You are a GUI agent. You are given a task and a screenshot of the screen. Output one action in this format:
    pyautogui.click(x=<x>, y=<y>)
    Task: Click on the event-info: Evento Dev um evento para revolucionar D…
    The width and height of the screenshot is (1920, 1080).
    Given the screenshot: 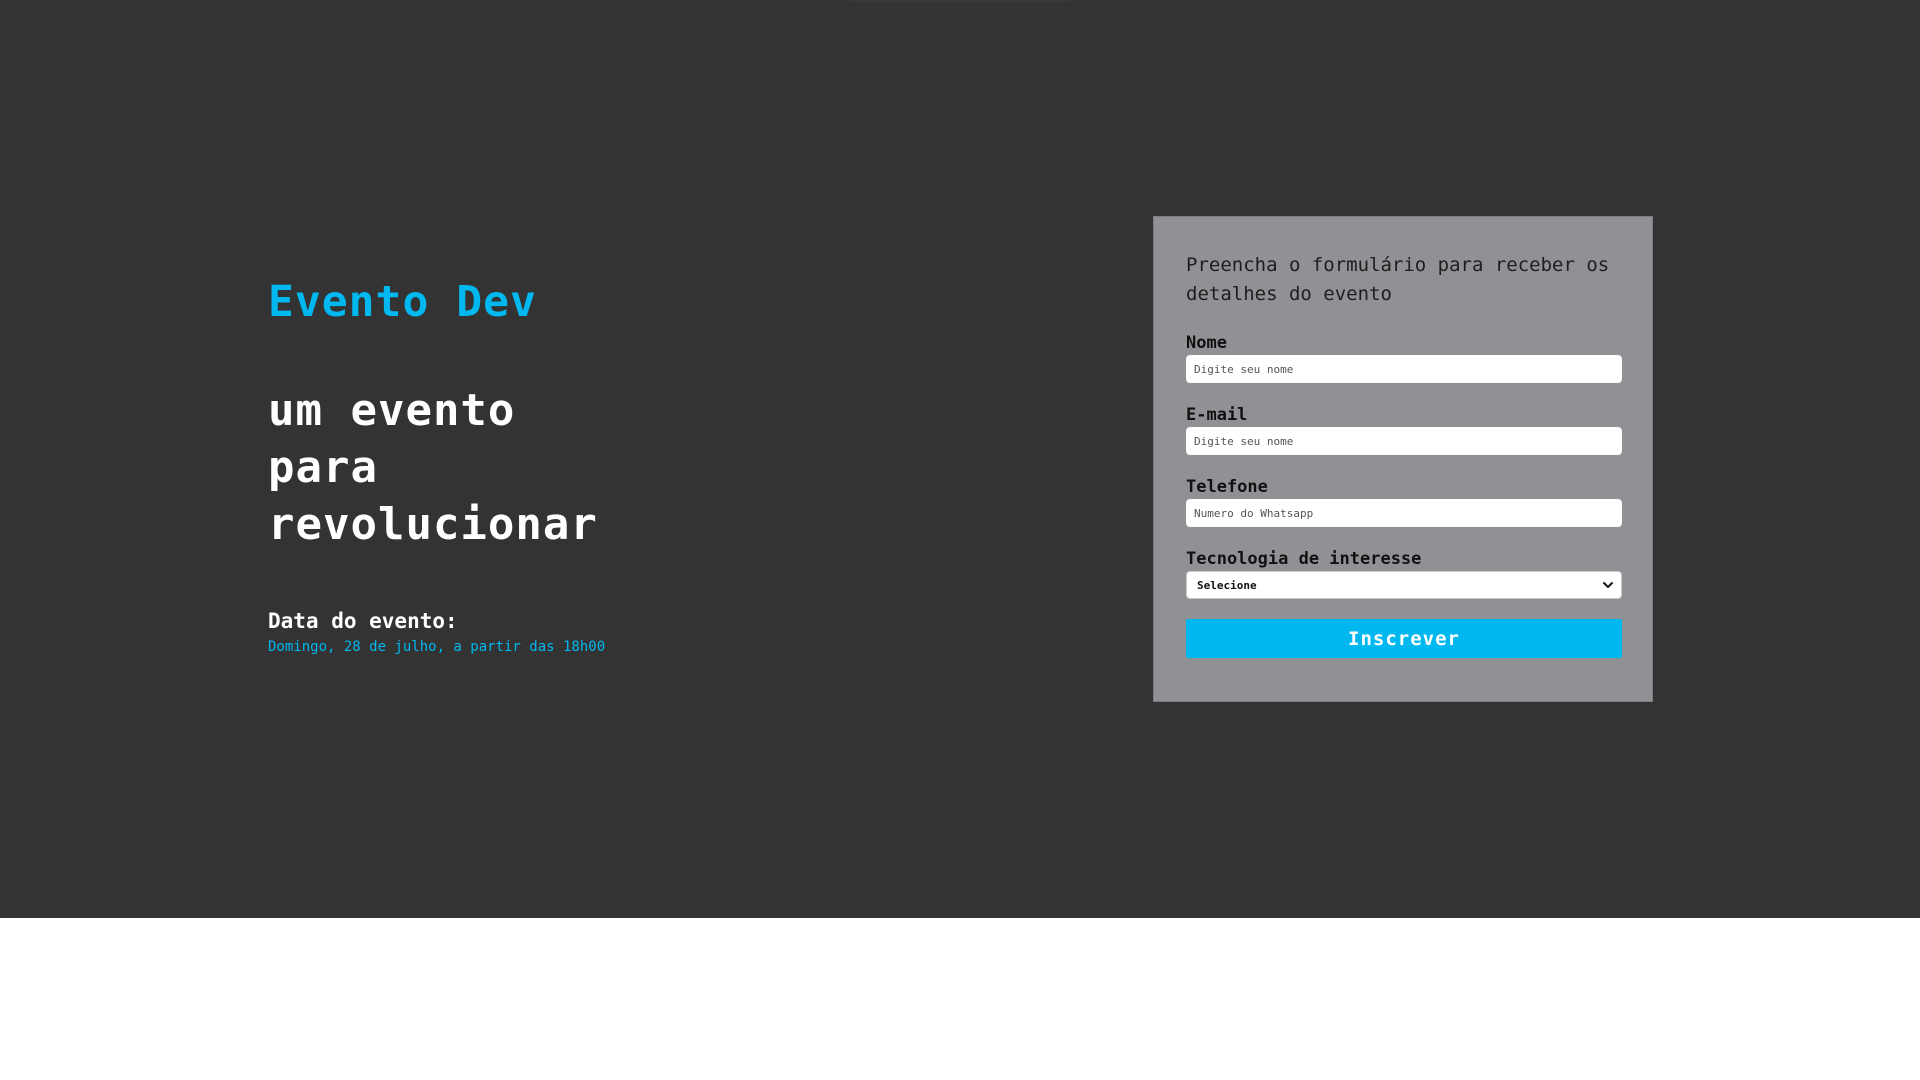 What is the action you would take?
    pyautogui.click(x=548, y=465)
    